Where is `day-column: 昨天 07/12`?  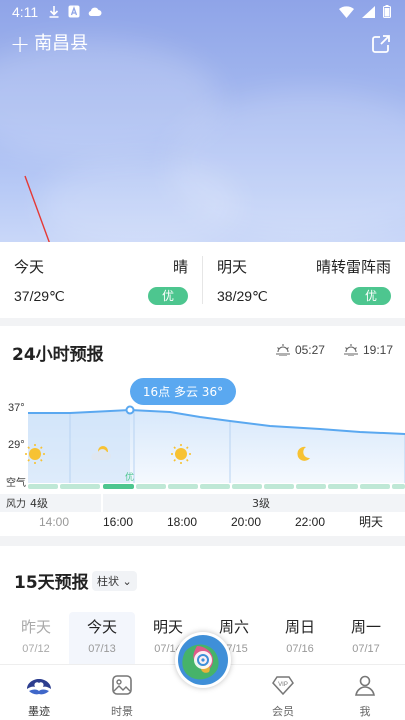 day-column: 昨天 07/12 is located at coordinates (36, 635).